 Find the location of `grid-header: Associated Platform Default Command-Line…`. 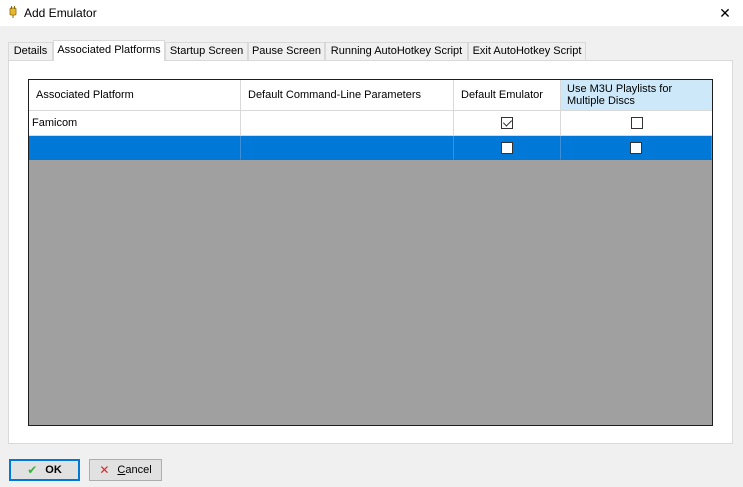

grid-header: Associated Platform Default Command-Line… is located at coordinates (370, 95).